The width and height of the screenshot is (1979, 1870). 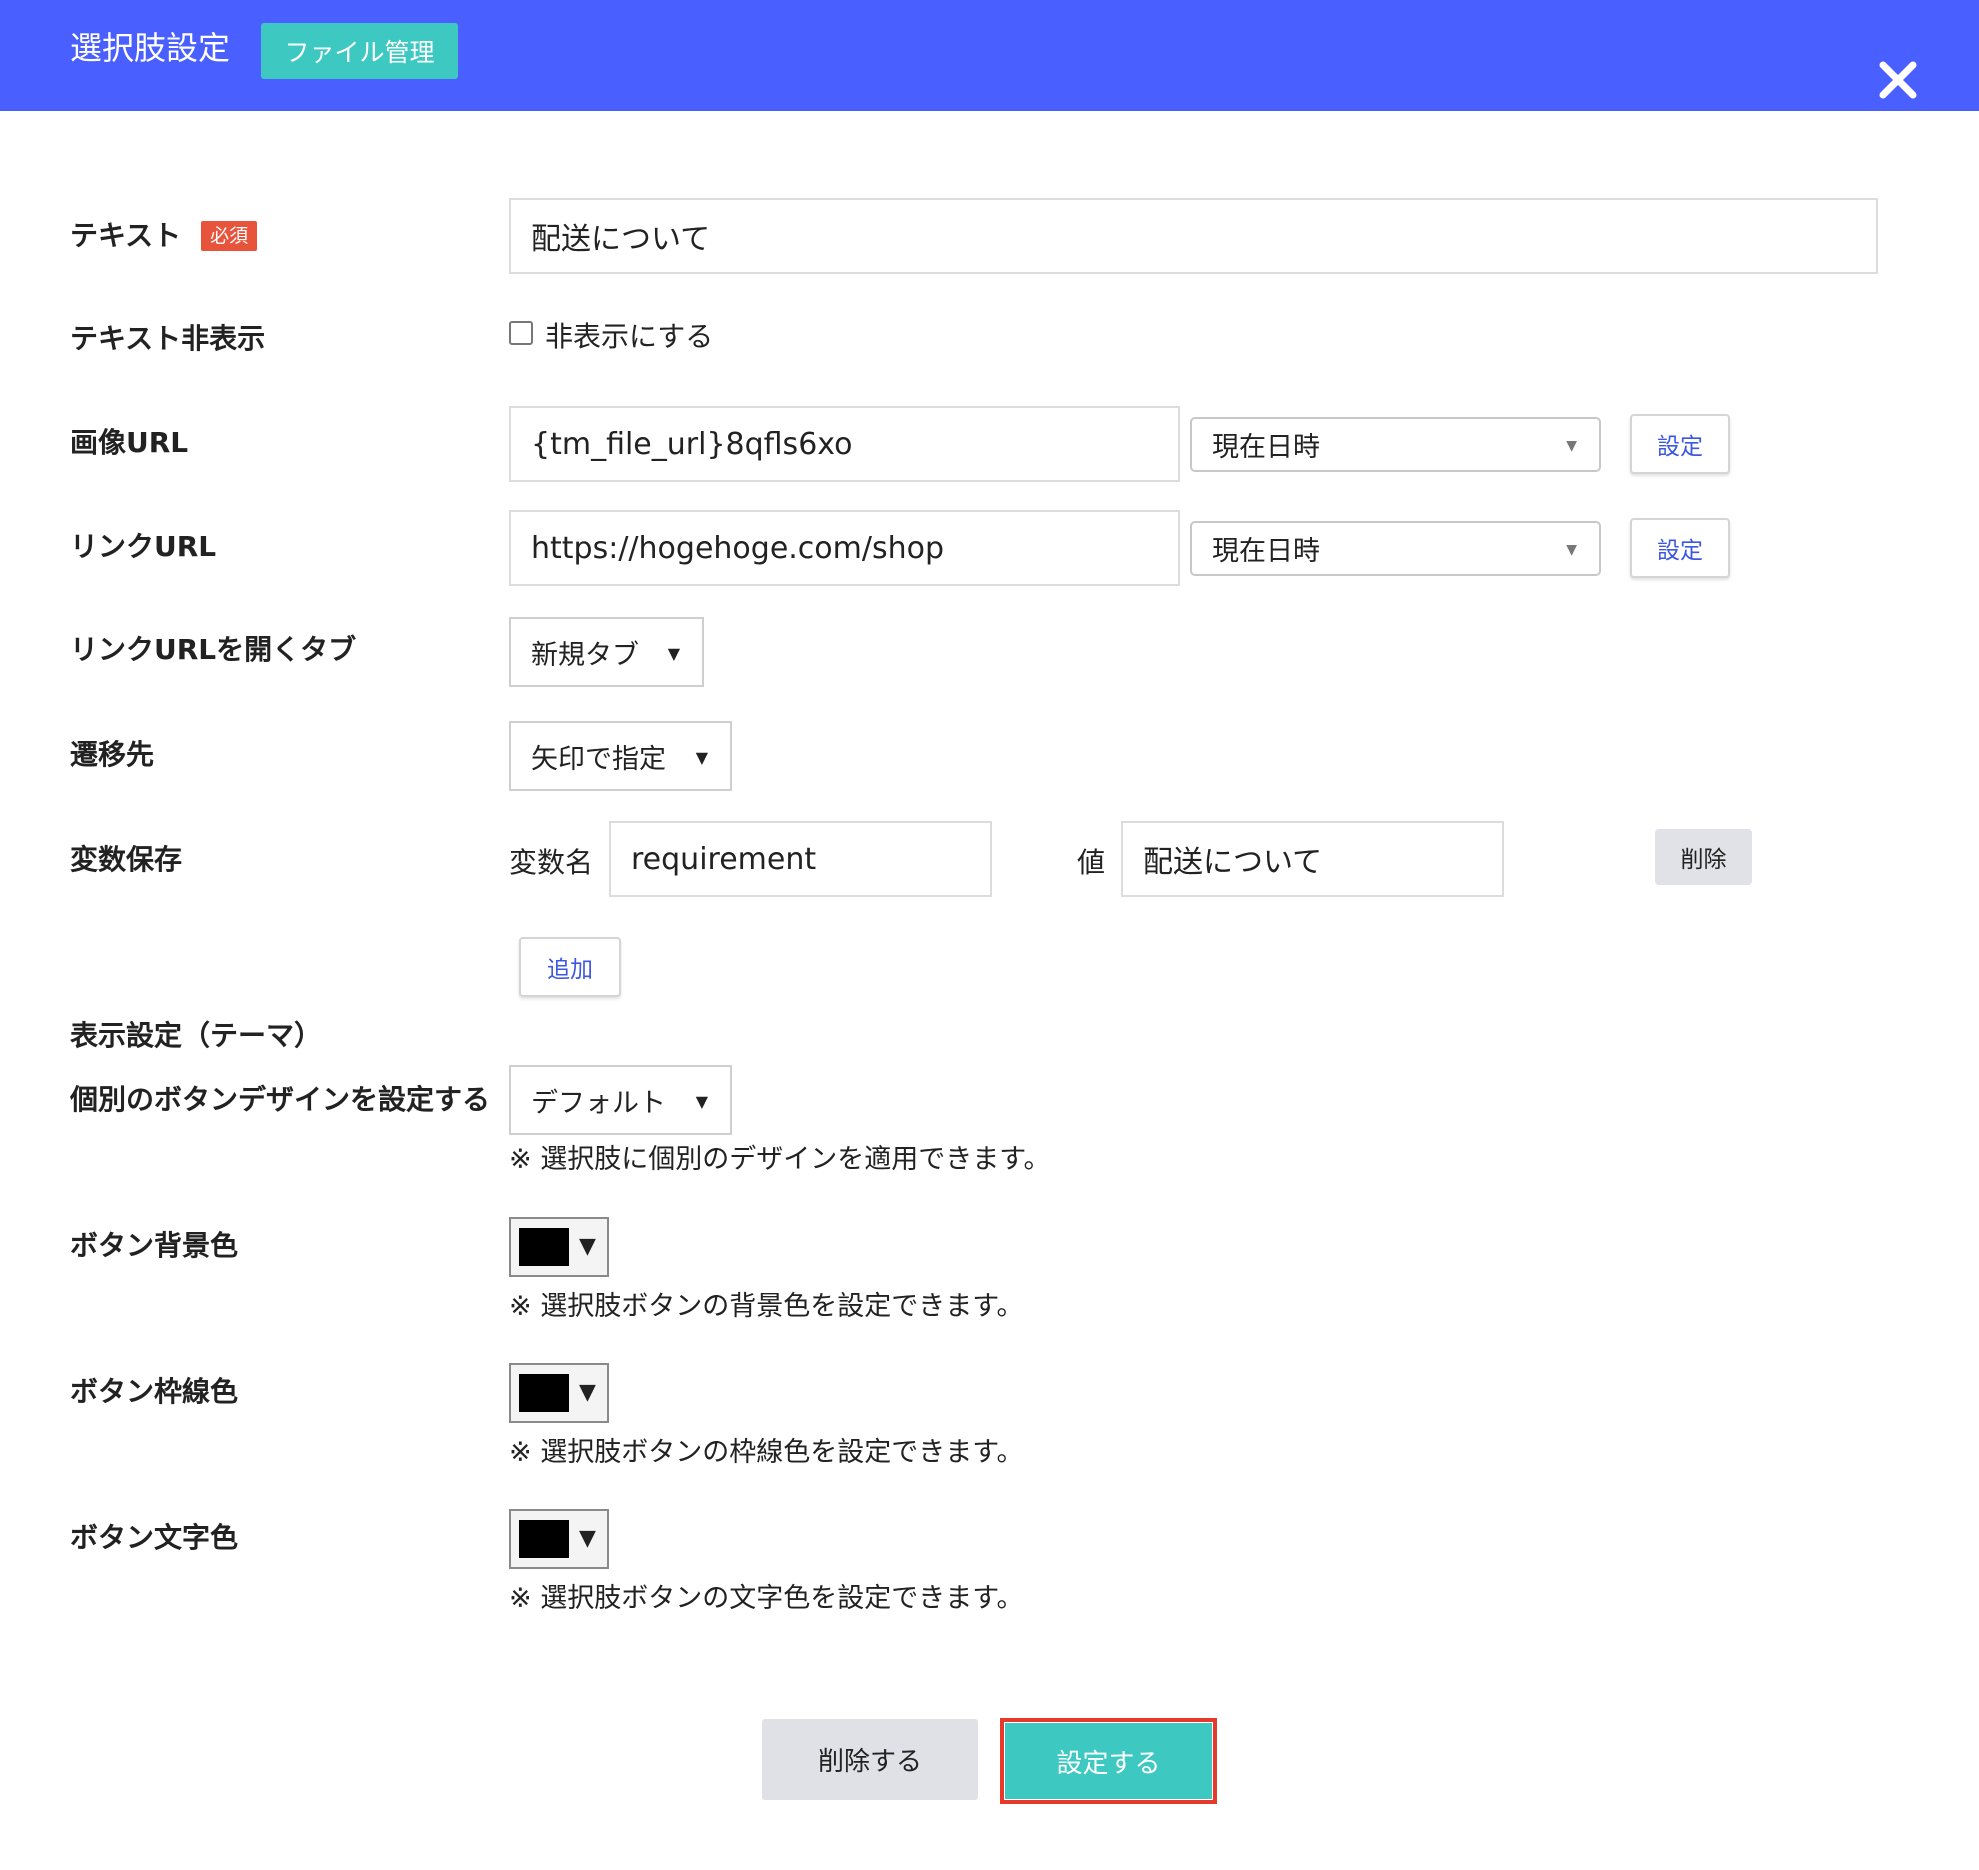 I want to click on hide-text-label: テキスト非表示, so click(x=168, y=338).